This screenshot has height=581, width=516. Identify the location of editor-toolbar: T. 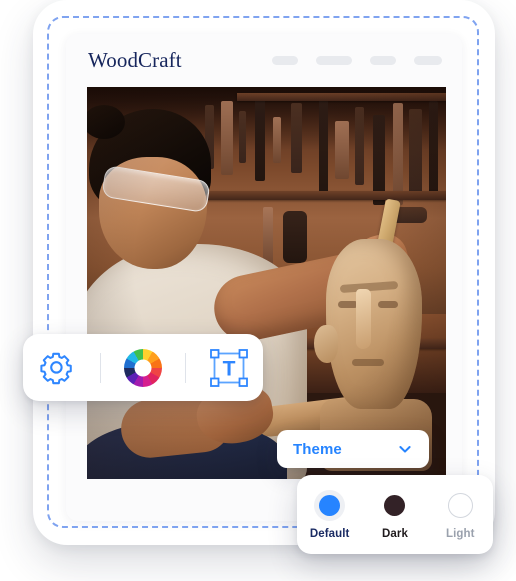
(143, 367).